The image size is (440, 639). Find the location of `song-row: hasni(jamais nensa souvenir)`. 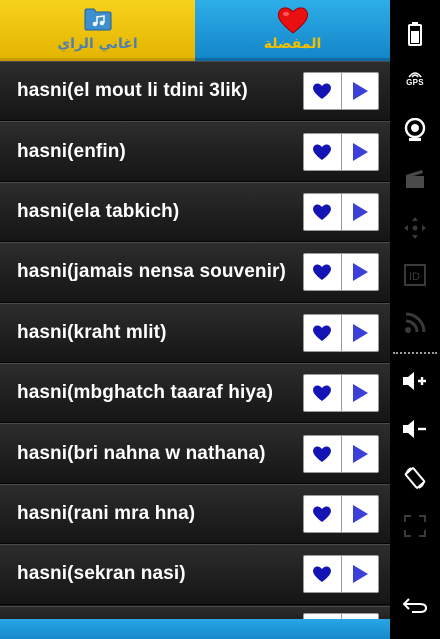

song-row: hasni(jamais nensa souvenir) is located at coordinates (195, 272).